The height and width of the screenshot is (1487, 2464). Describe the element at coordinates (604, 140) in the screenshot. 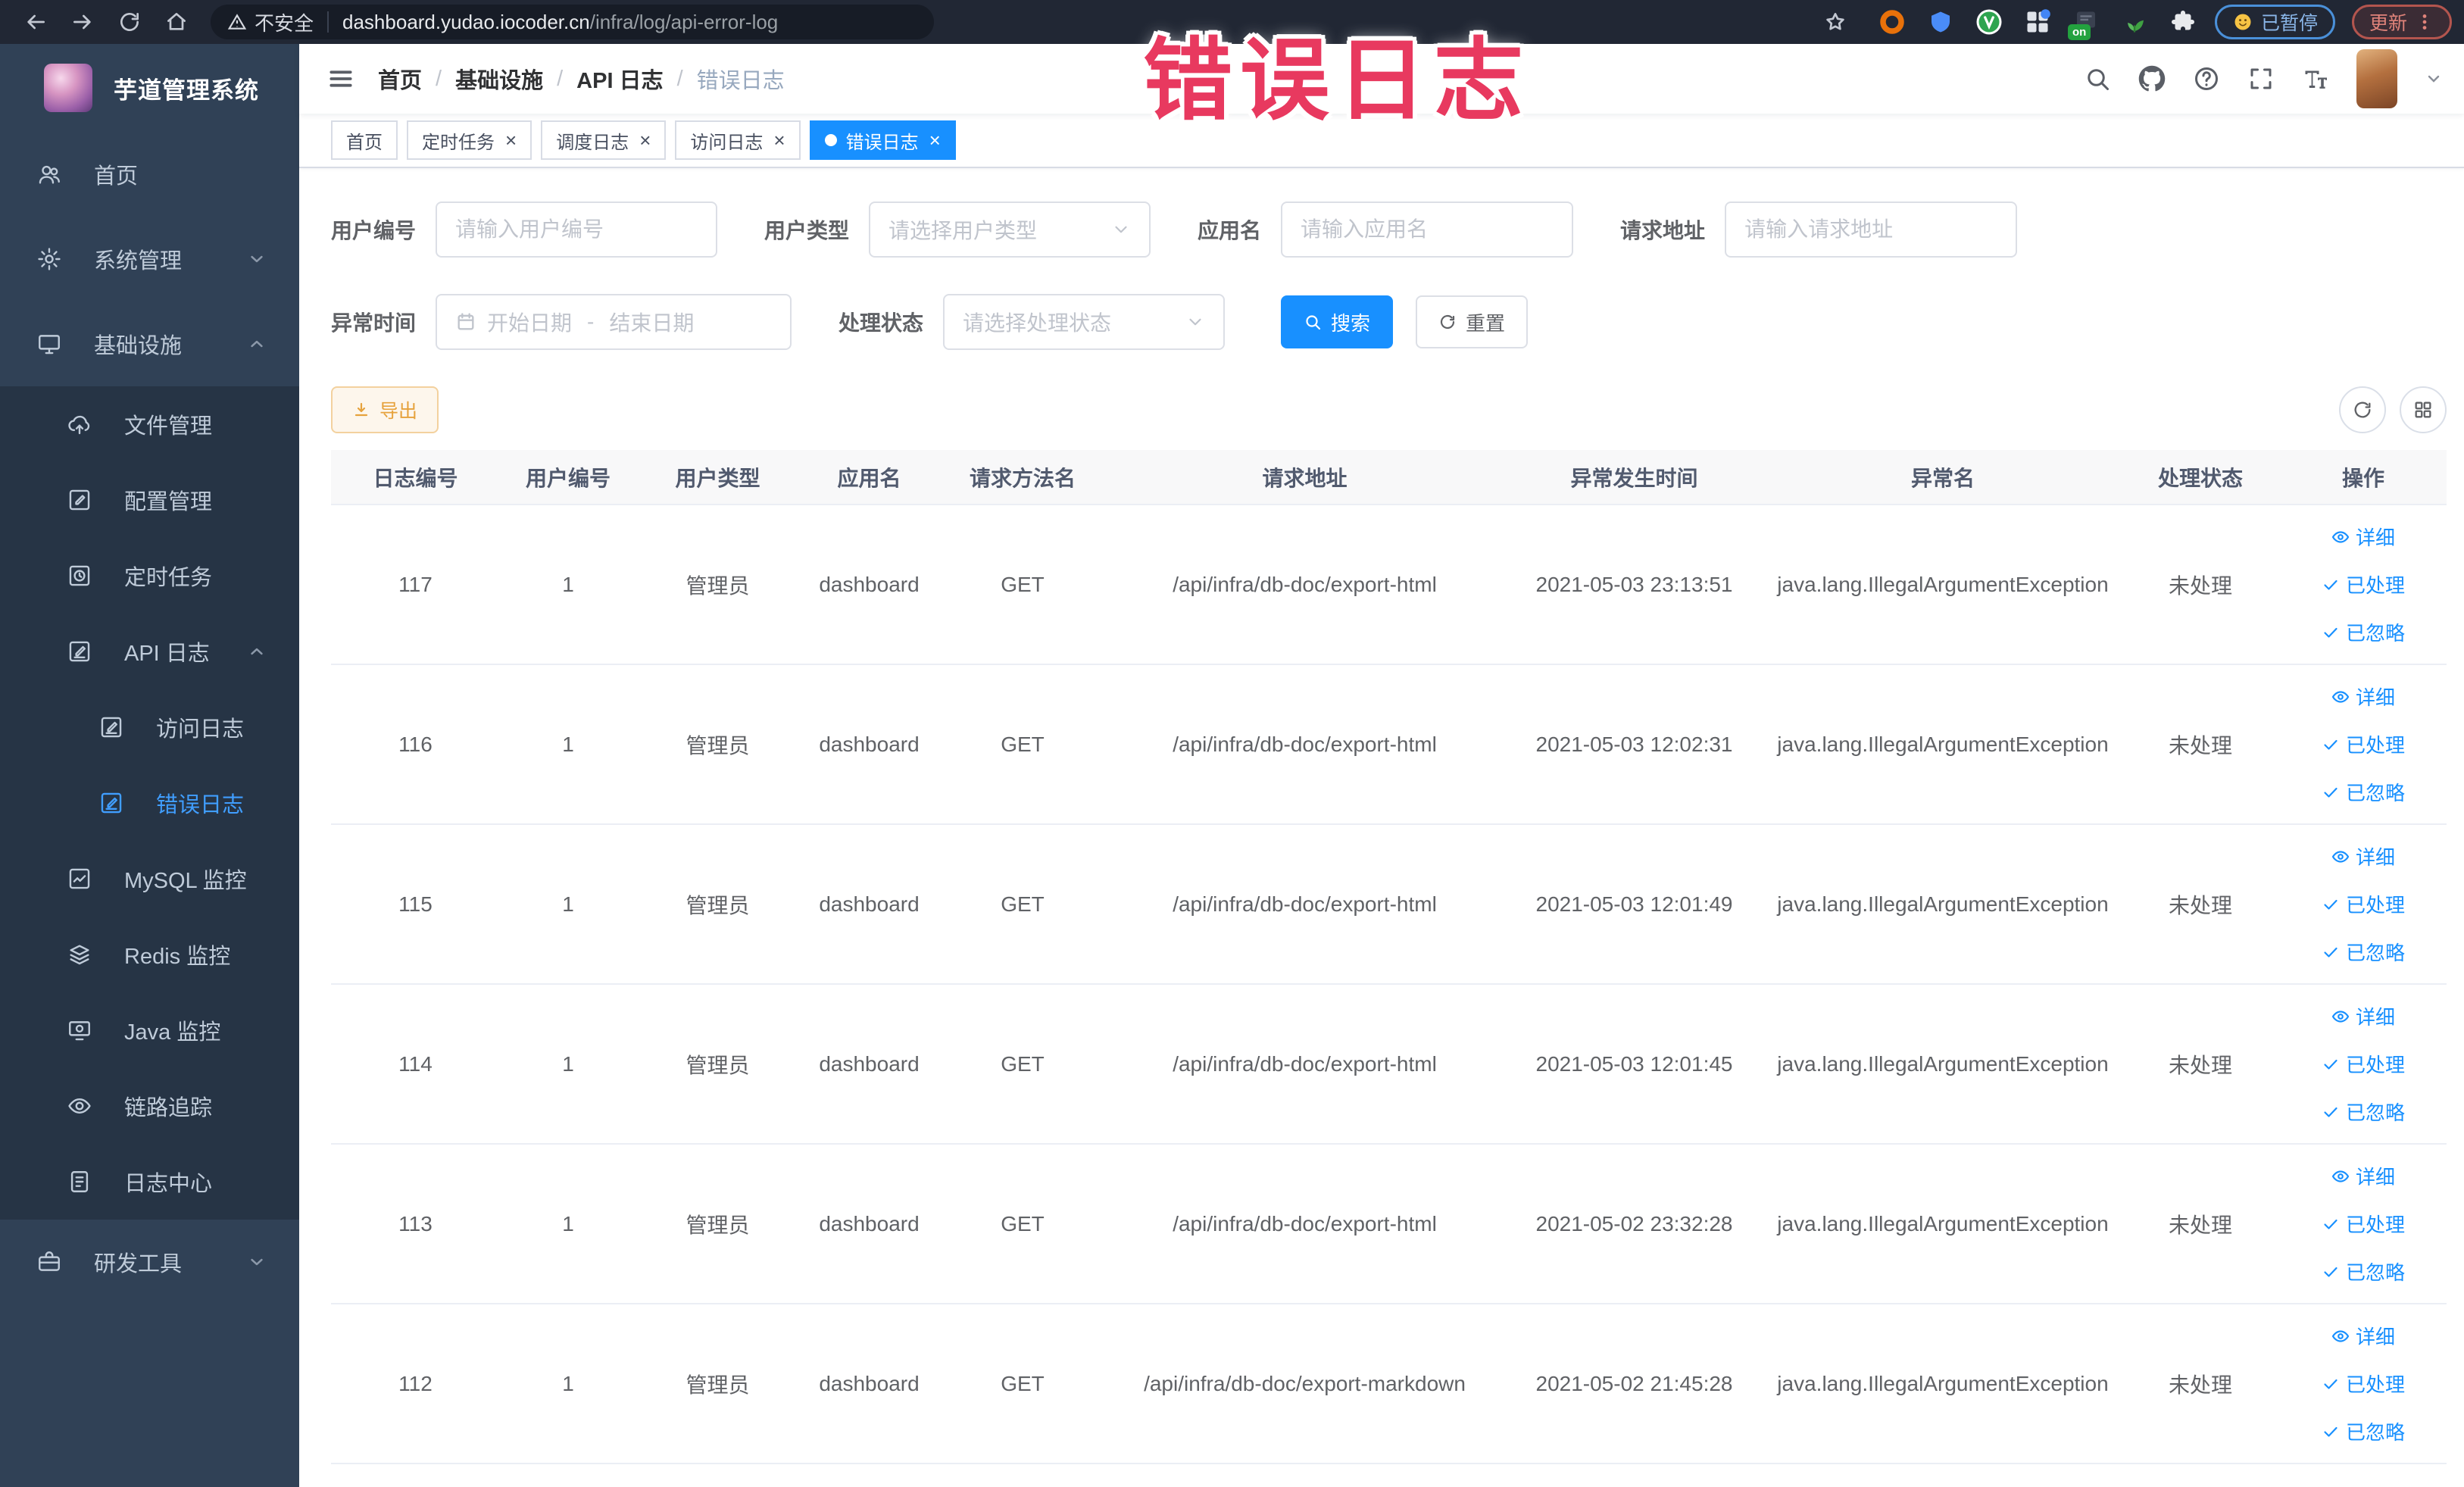

I see `tab-schedule-log: 调度日志 ×` at that location.